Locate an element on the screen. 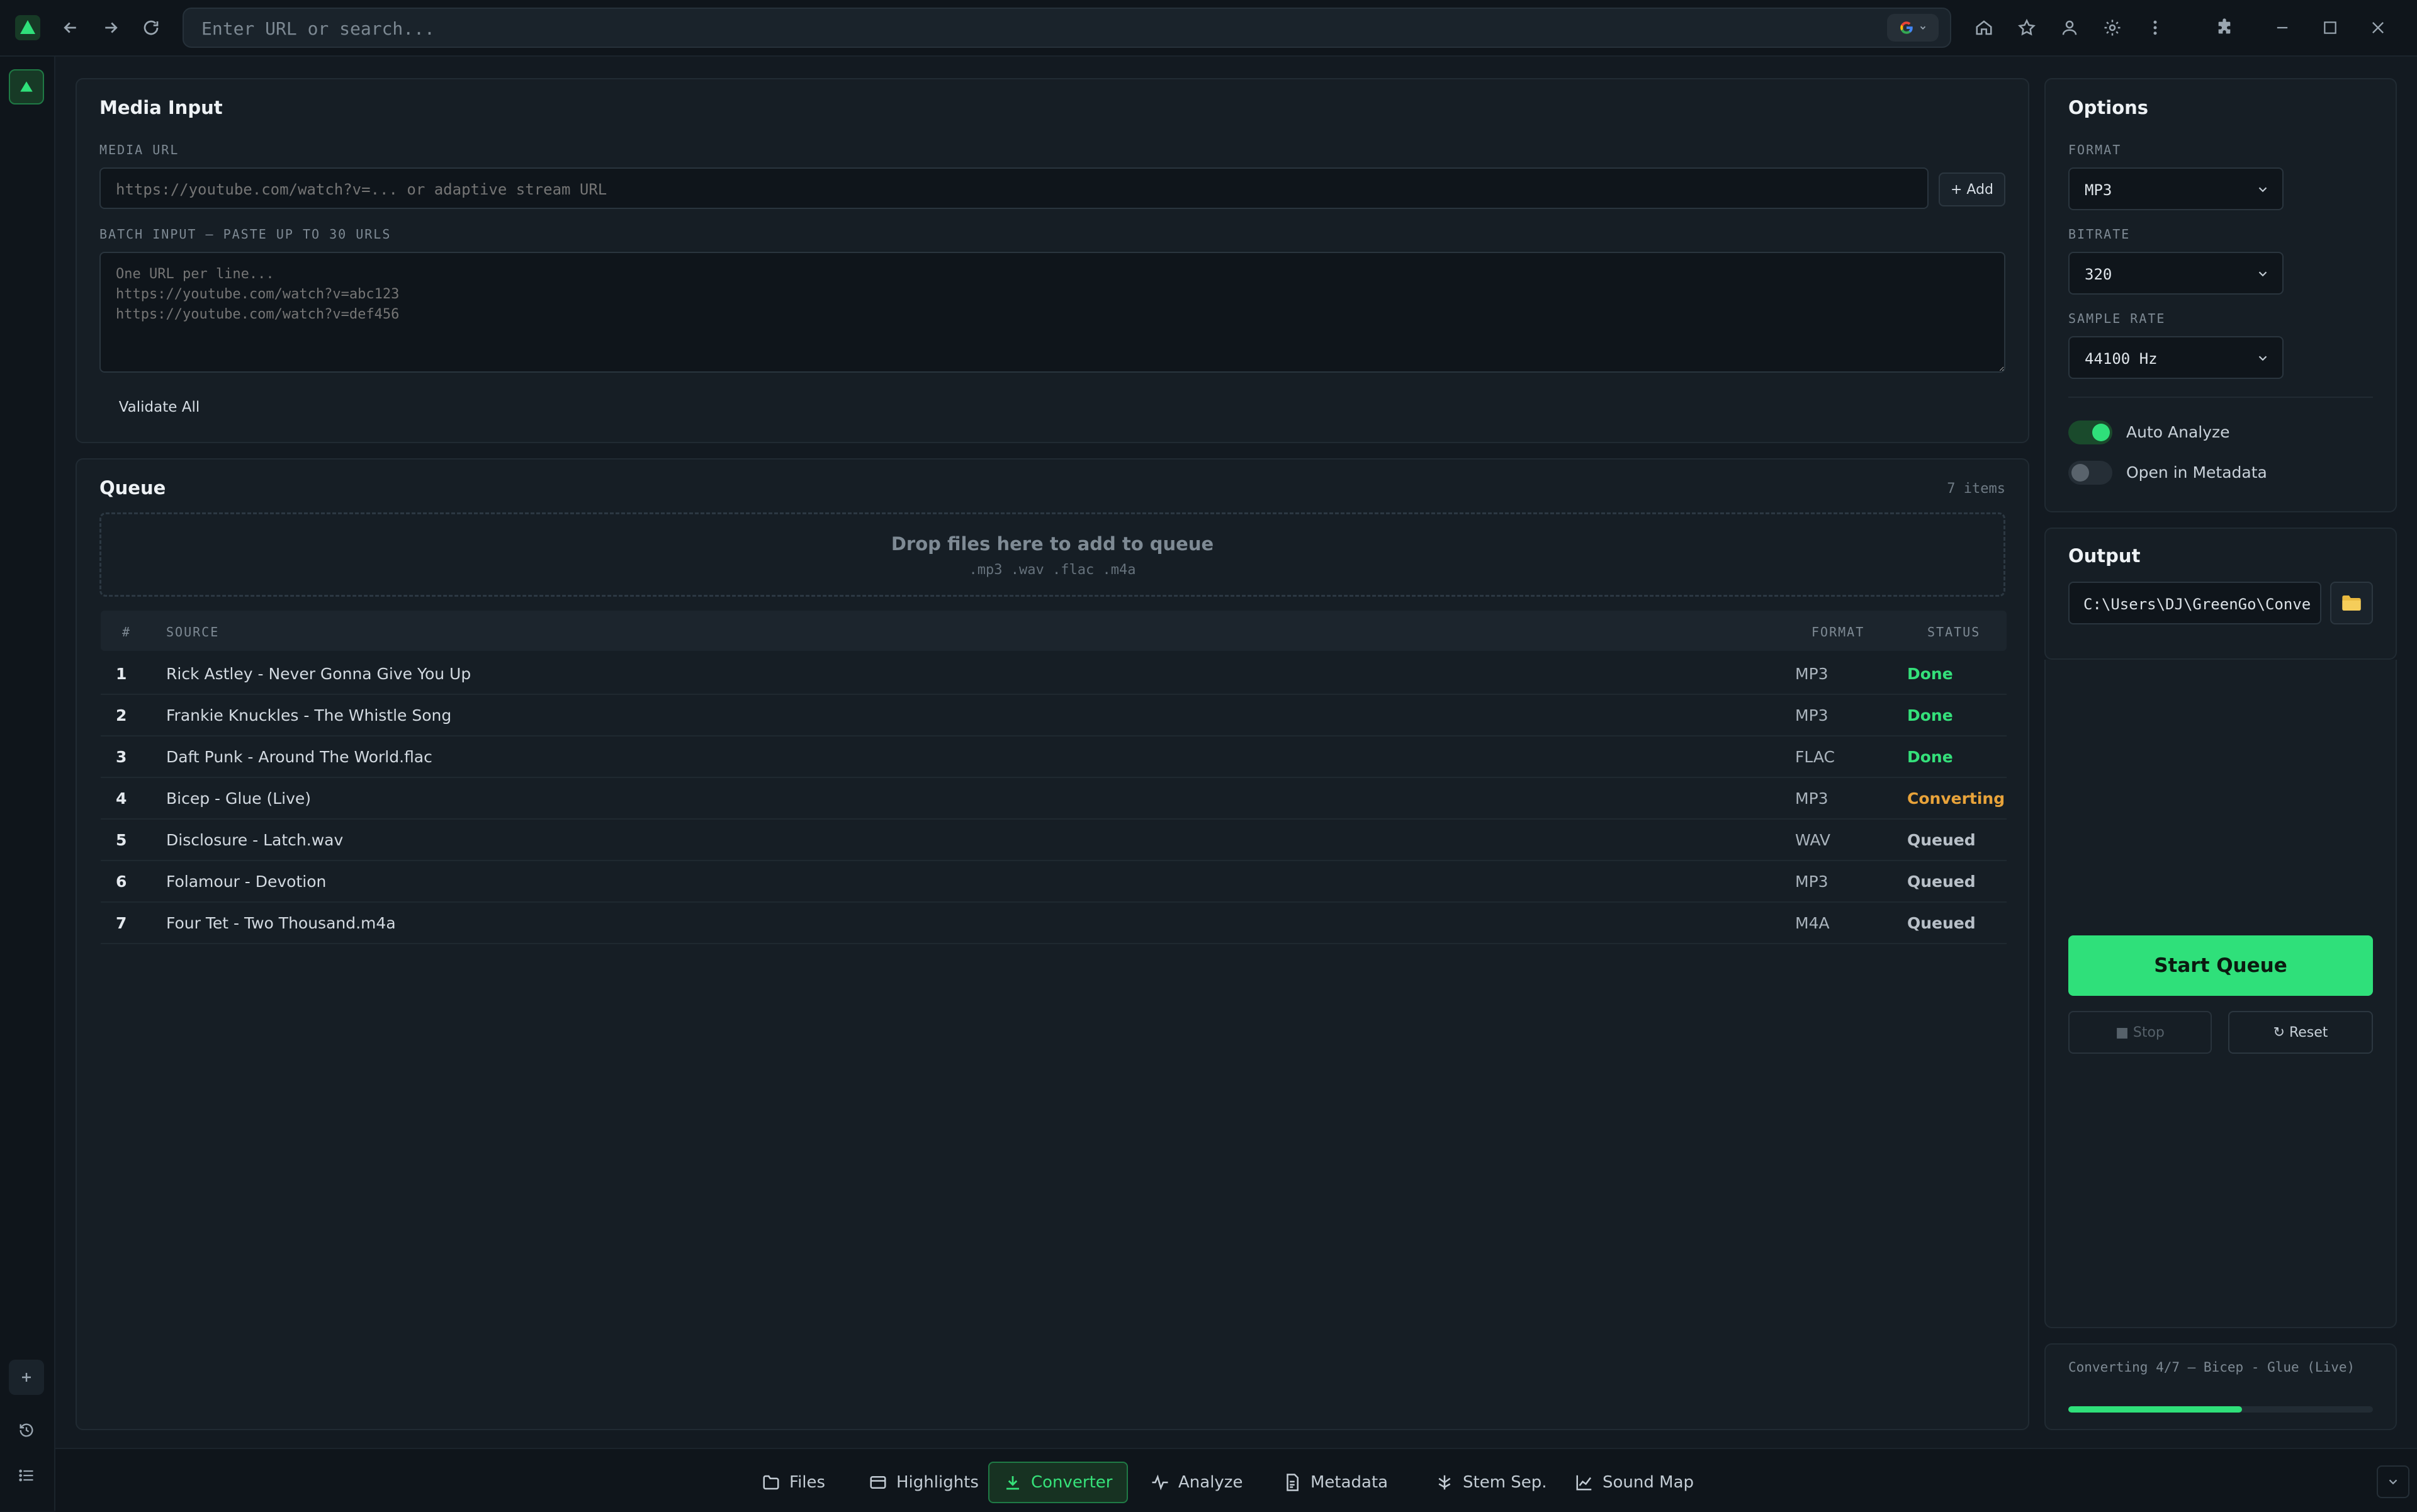 This screenshot has width=2417, height=1512. download-icon is located at coordinates (1012, 1483).